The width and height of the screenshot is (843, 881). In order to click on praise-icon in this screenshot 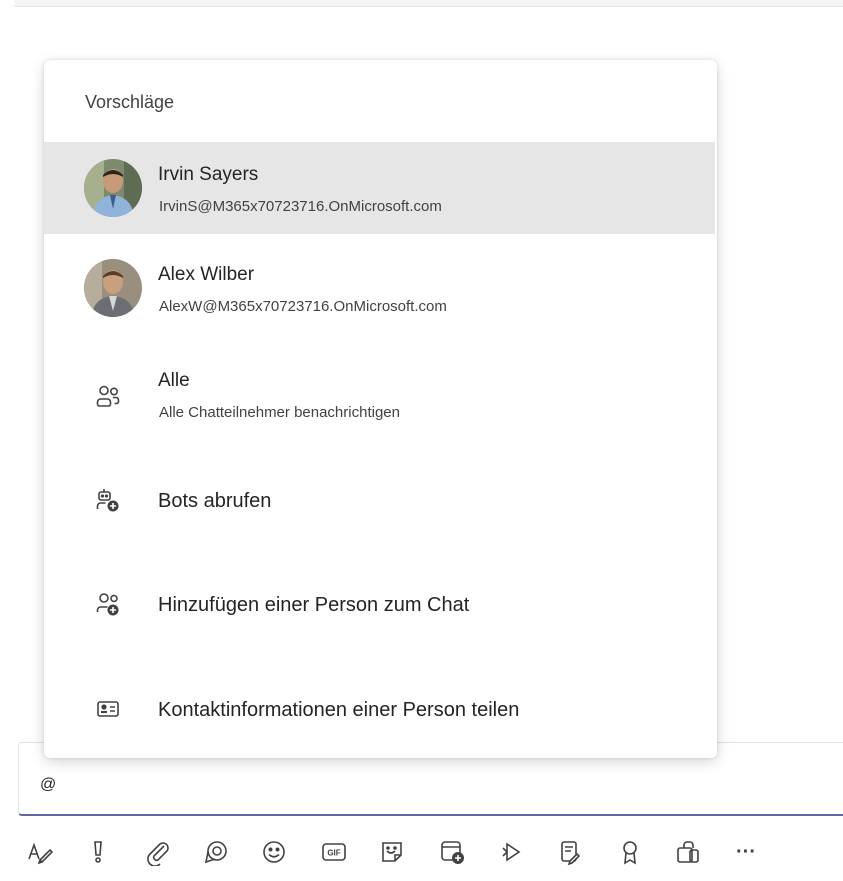, I will do `click(630, 852)`.